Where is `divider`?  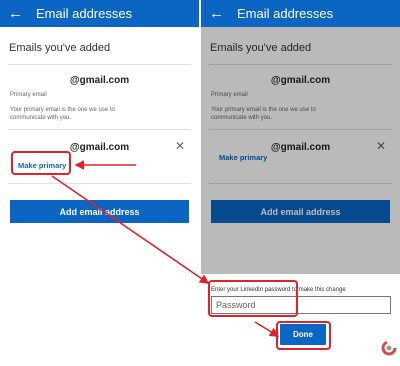
divider is located at coordinates (99, 183).